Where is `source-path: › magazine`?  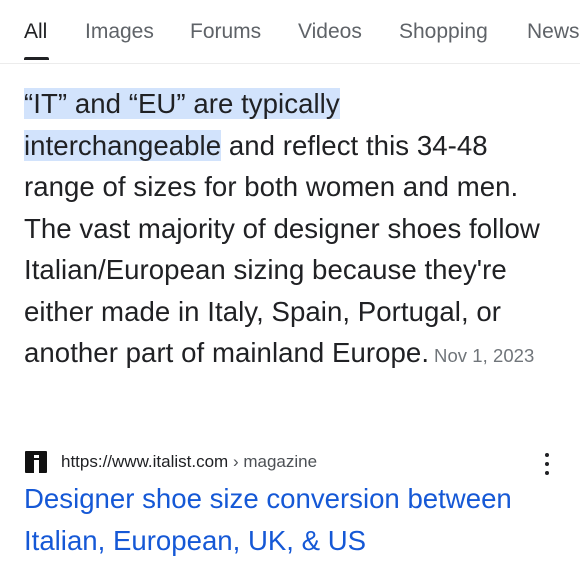
source-path: › magazine is located at coordinates (273, 461).